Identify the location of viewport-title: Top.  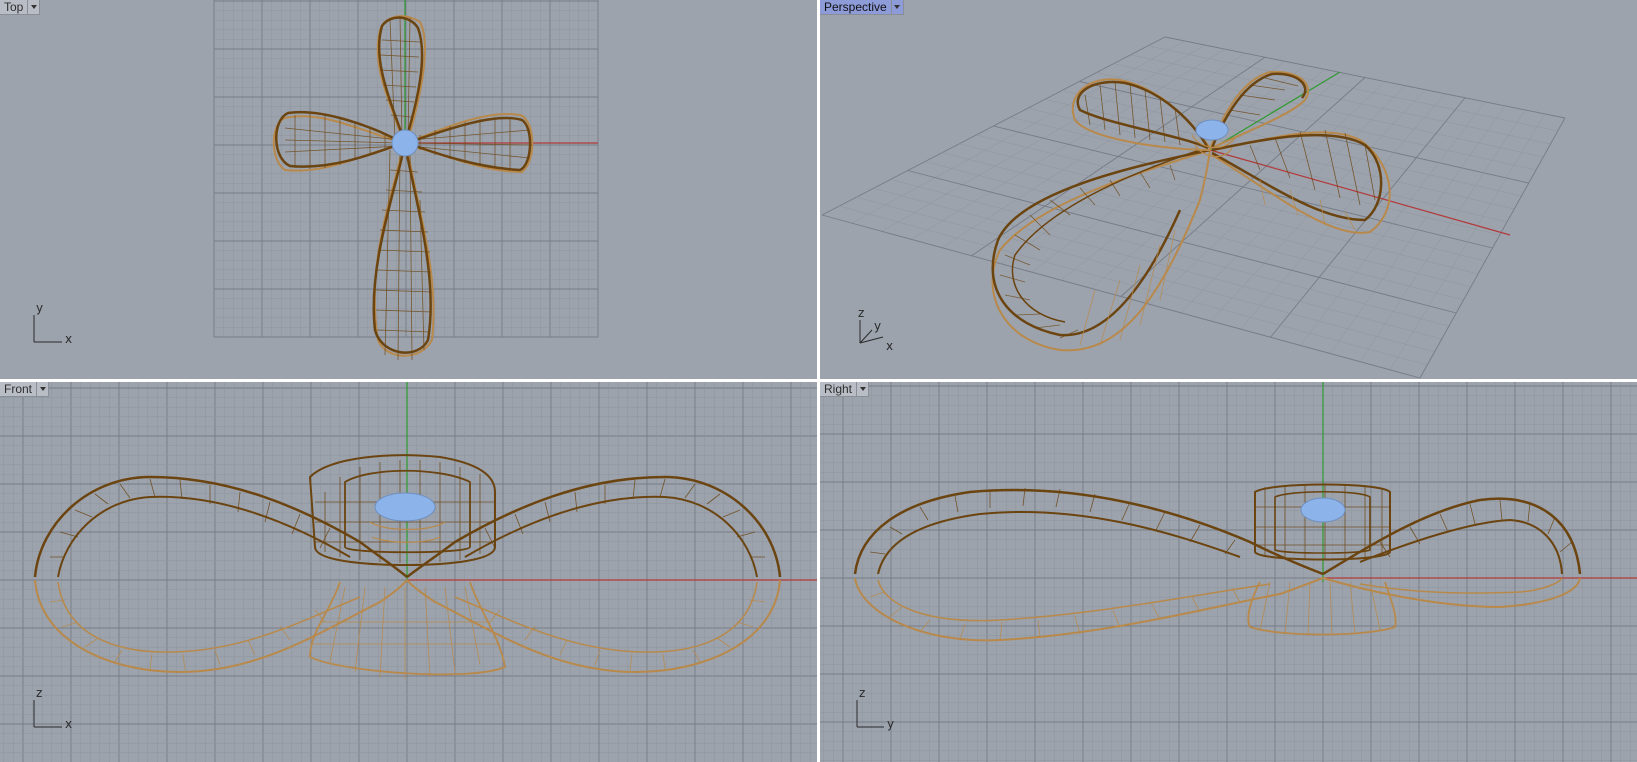
(14, 7).